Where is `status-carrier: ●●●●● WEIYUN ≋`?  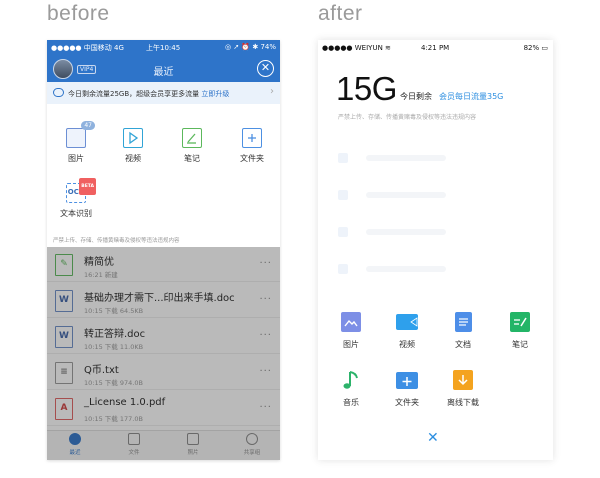
status-carrier: ●●●●● WEIYUN ≋ is located at coordinates (356, 48).